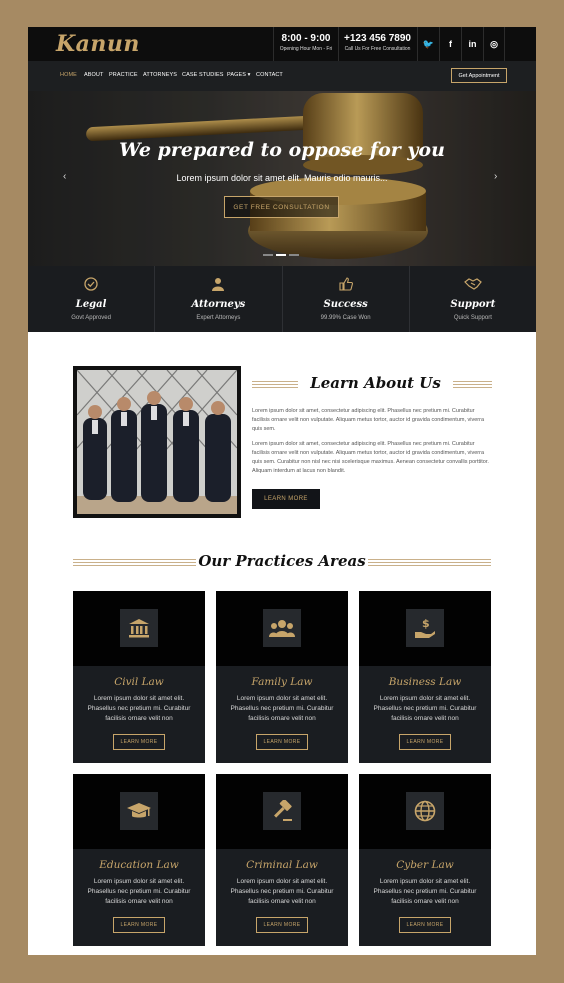  What do you see at coordinates (472, 318) in the screenshot?
I see `feature-subtitle: Quick Support` at bounding box center [472, 318].